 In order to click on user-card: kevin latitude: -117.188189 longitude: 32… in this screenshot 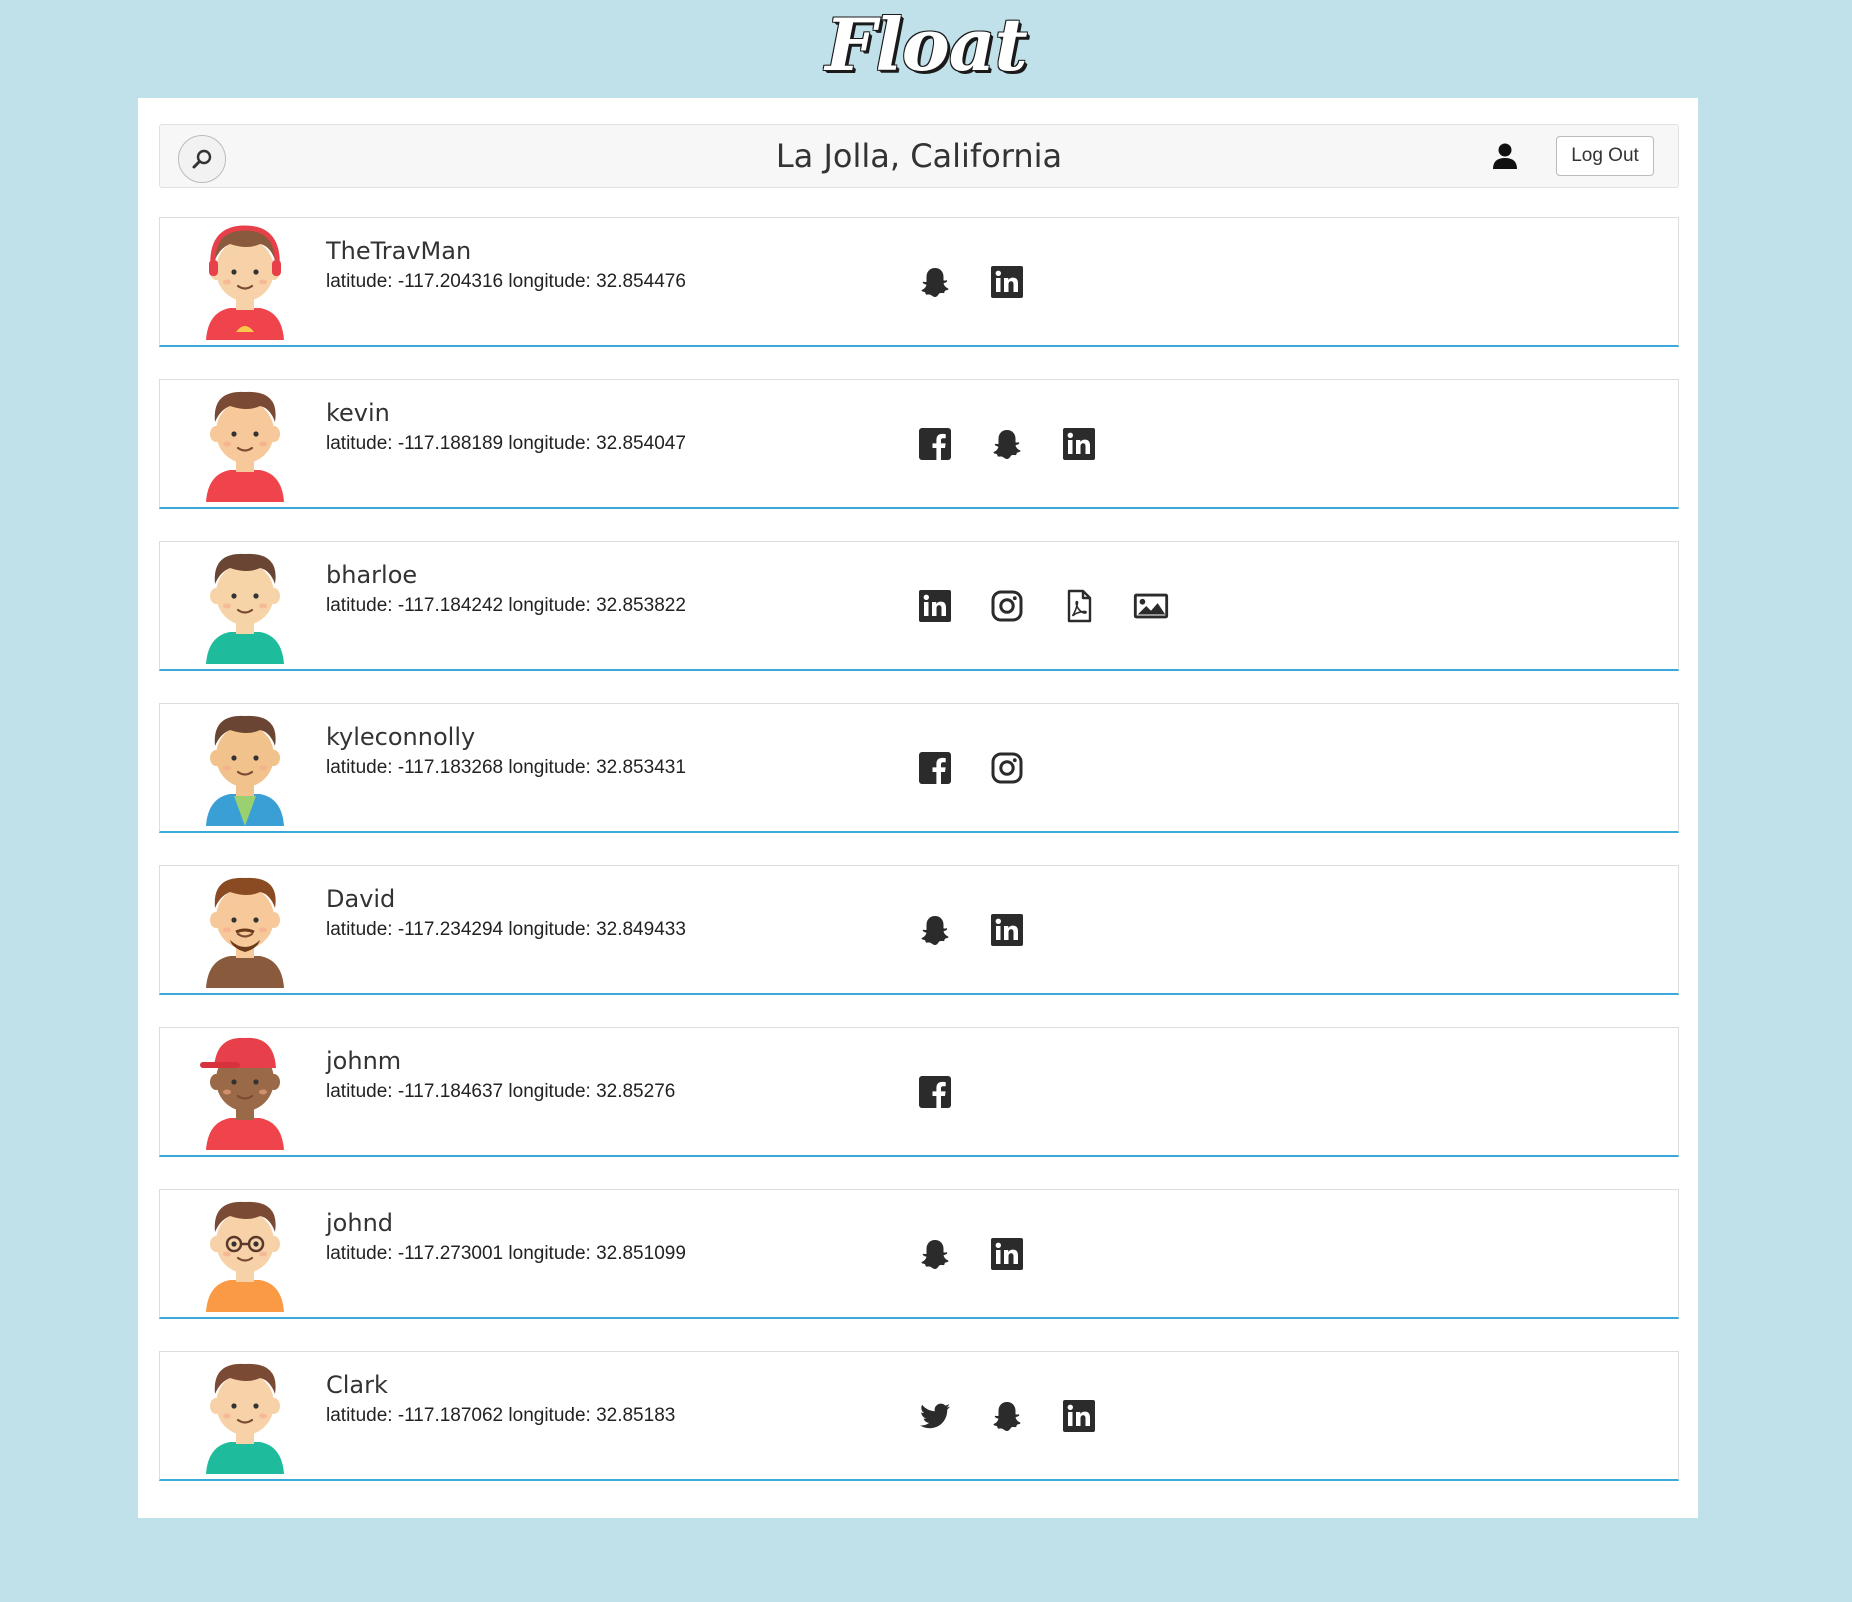, I will do `click(919, 444)`.